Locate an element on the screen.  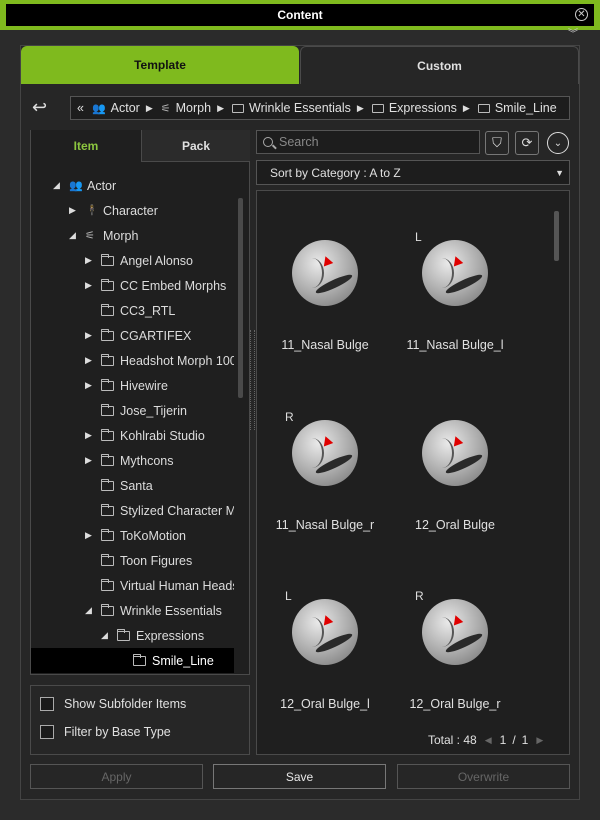
breadcrumb-item-expressions: Expressions is located at coordinates (414, 108).